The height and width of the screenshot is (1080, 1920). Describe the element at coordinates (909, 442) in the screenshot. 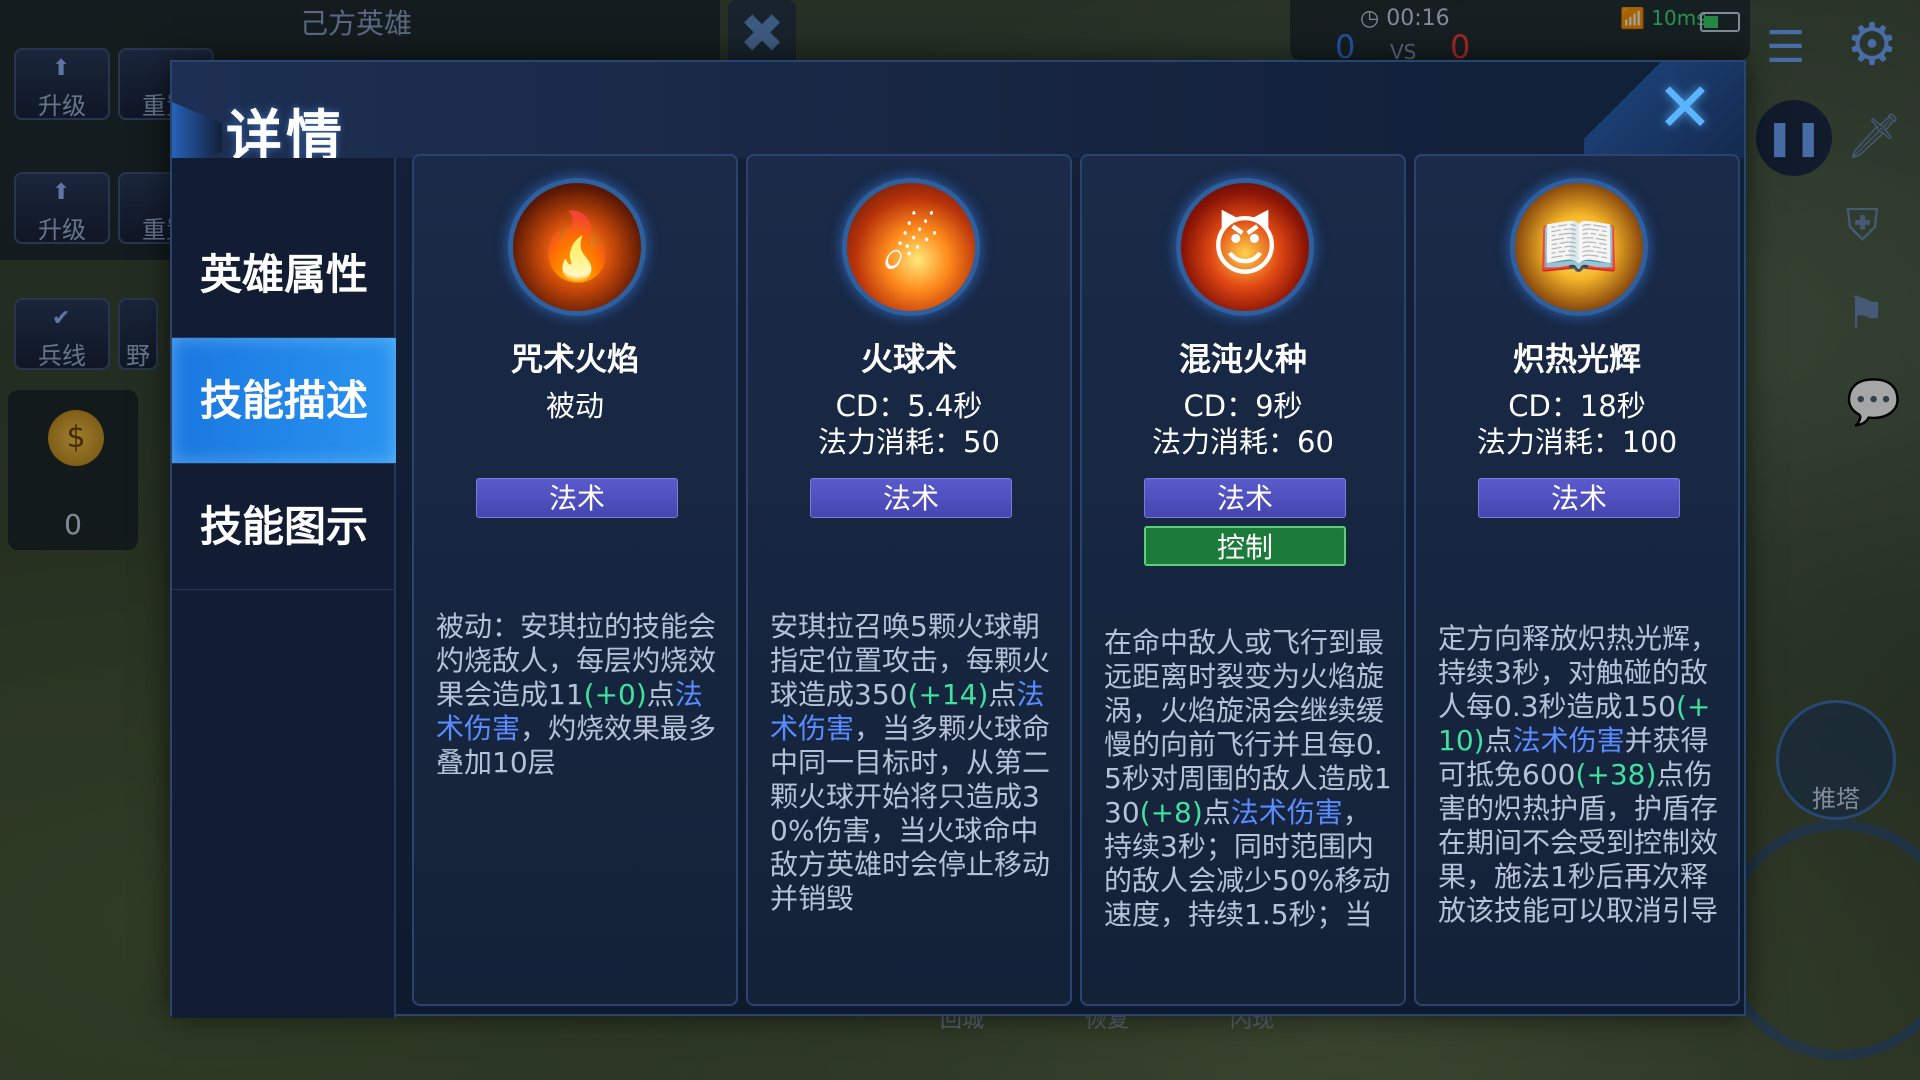

I see `skill-mana-cost: 法力消耗：50` at that location.